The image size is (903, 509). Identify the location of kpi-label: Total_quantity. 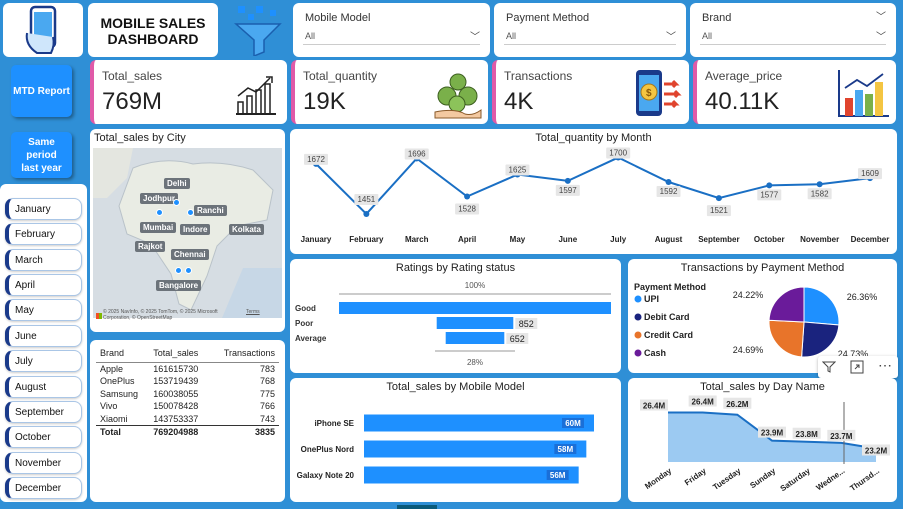
(340, 76).